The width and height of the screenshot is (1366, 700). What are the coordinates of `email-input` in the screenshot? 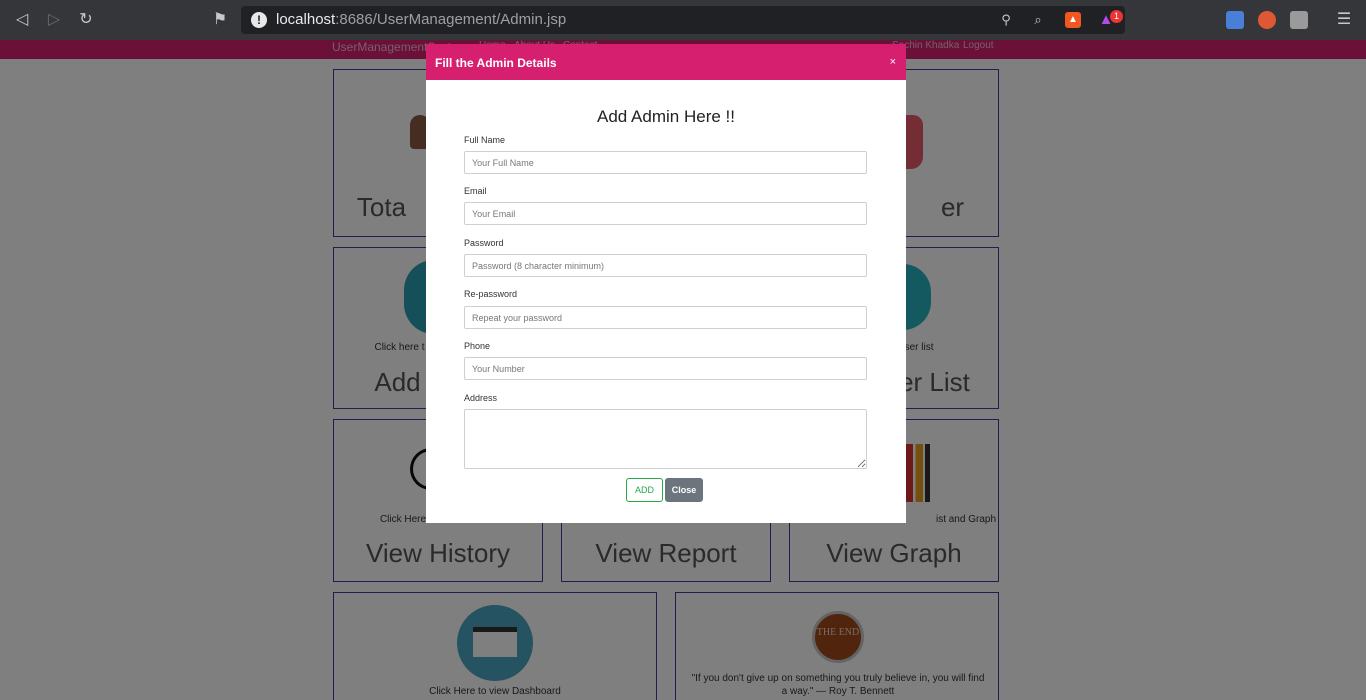 It's located at (665, 213).